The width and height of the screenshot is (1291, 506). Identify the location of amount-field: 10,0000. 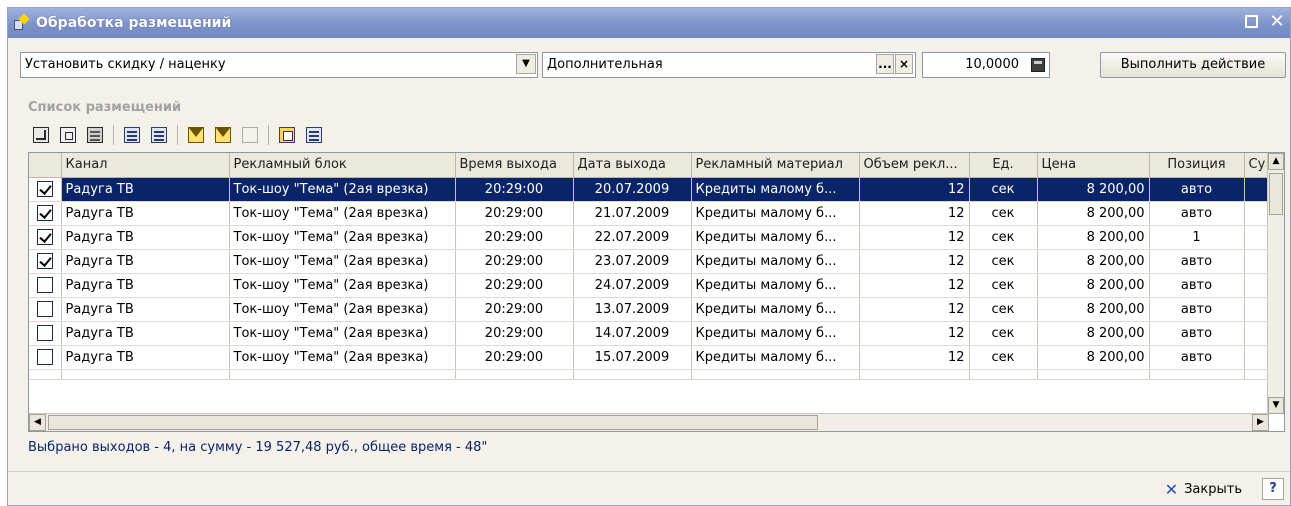
(986, 65).